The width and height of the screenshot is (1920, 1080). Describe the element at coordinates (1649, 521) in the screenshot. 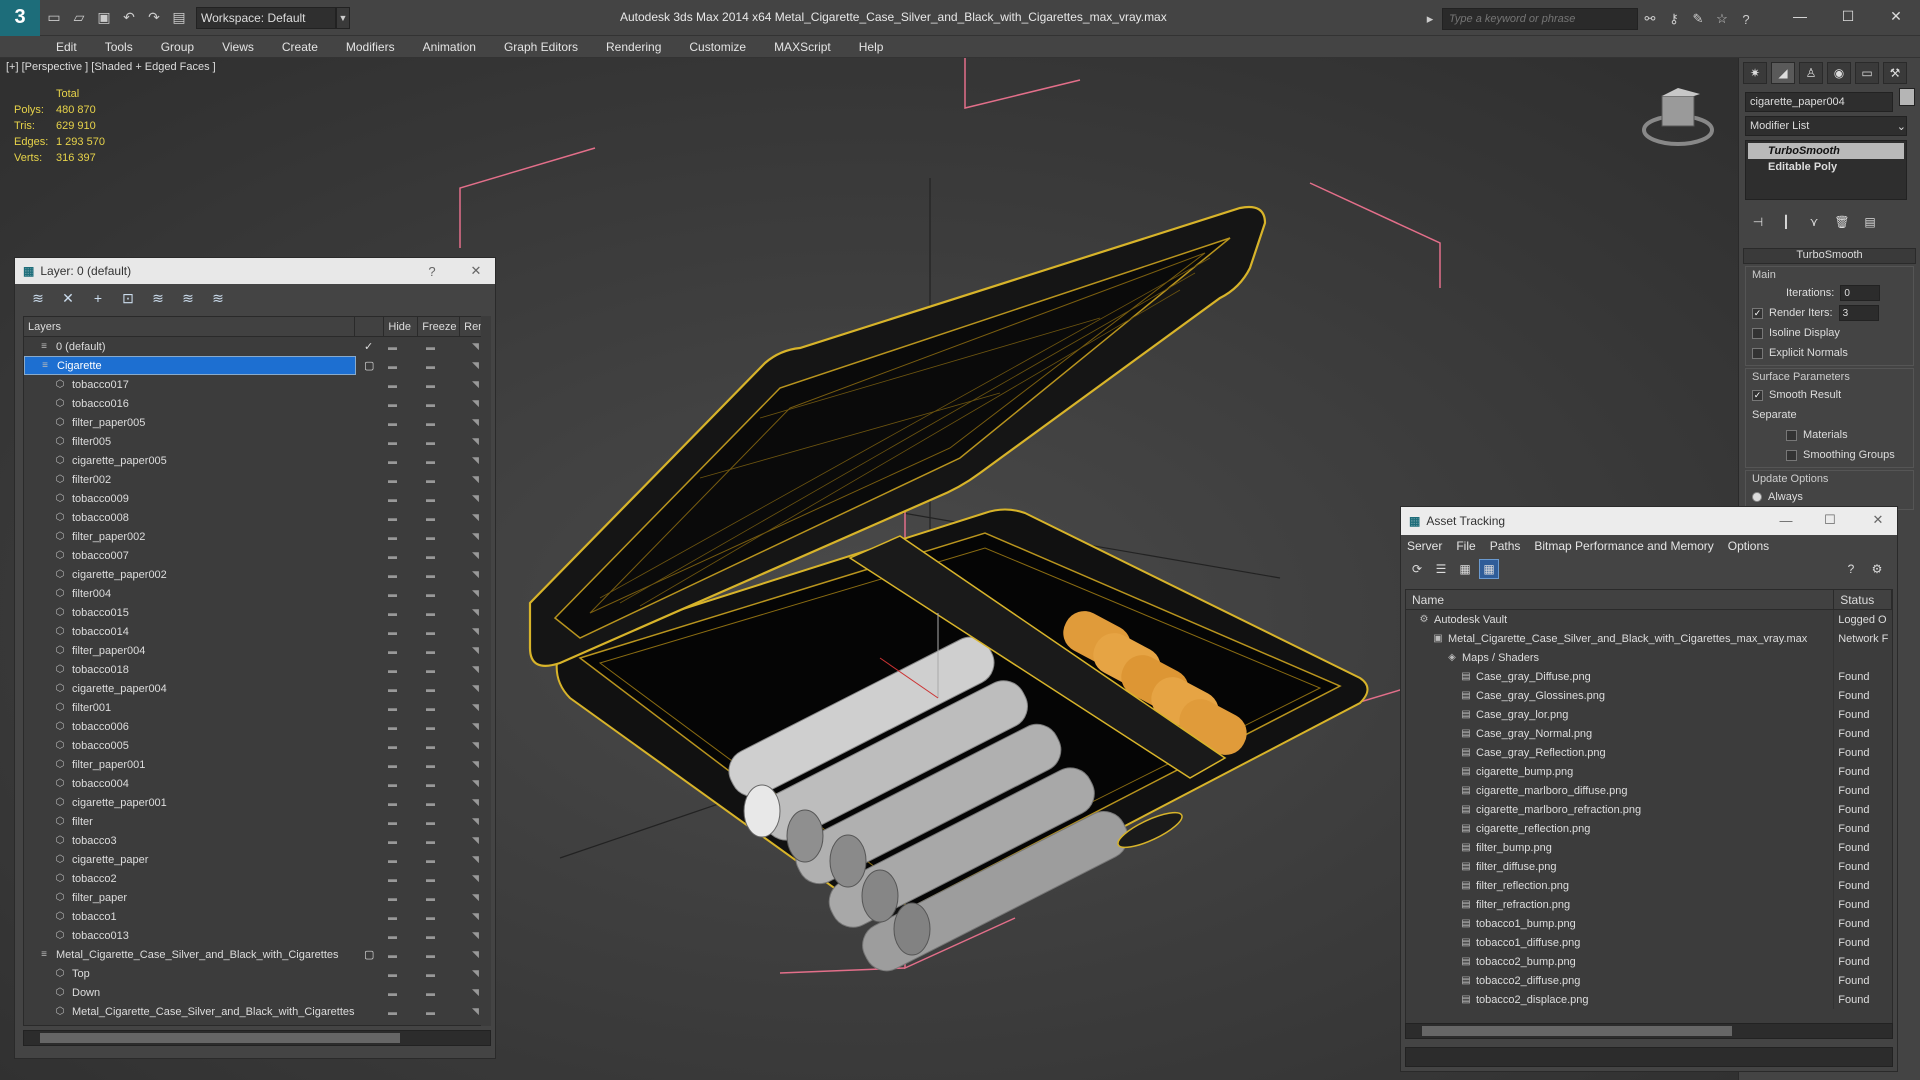

I see `asset-window-titlebar: ▦ Asset Tracking — ☐ ✕` at that location.